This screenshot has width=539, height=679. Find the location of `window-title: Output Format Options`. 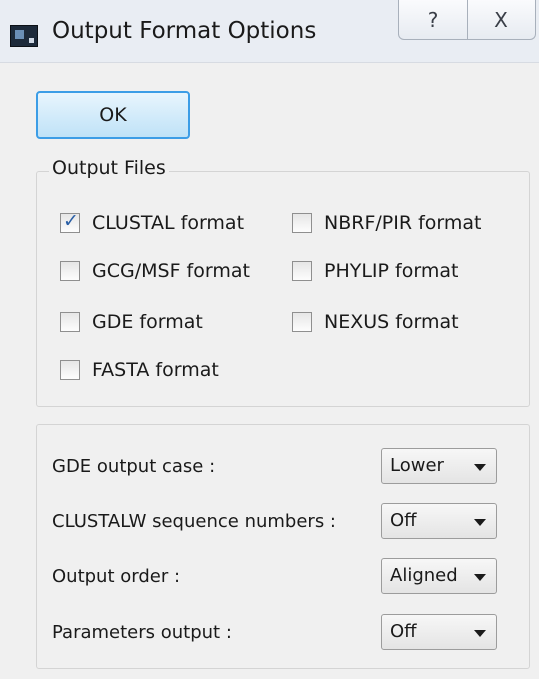

window-title: Output Format Options is located at coordinates (184, 31).